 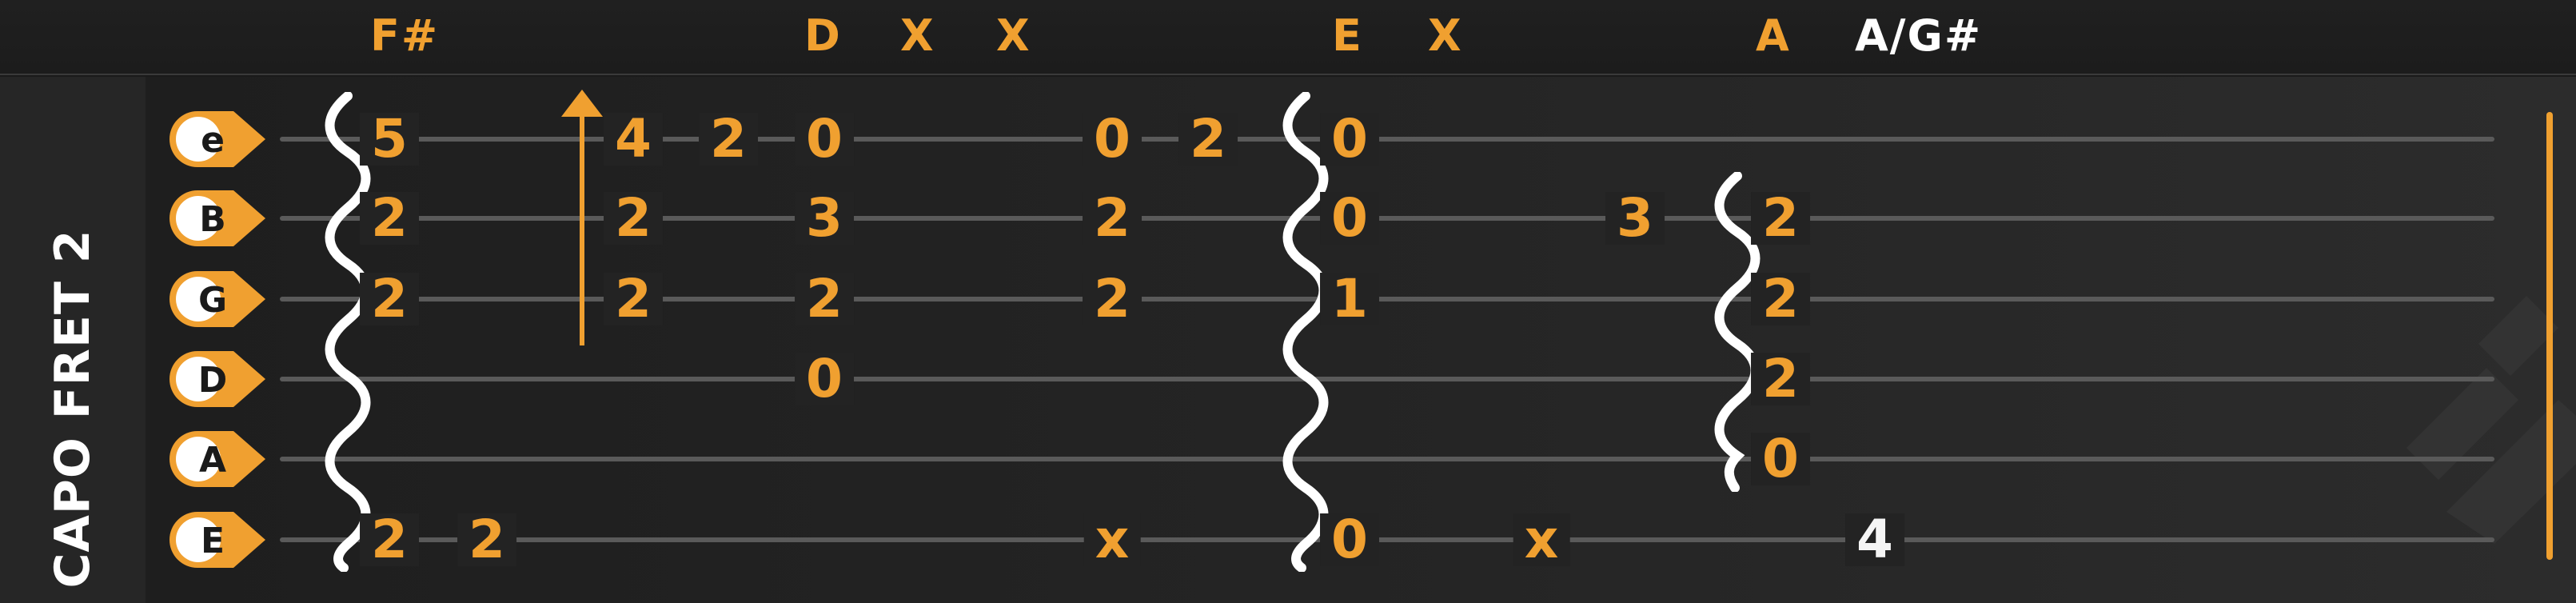 I want to click on playhead-bar, so click(x=2550, y=336).